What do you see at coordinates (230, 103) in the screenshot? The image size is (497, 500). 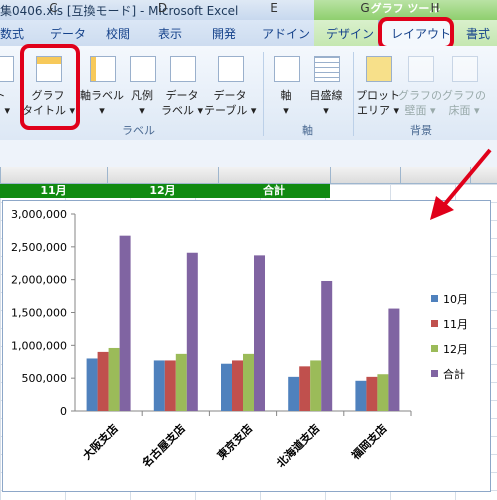 I see `data-table-label: データ テーブル ▾` at bounding box center [230, 103].